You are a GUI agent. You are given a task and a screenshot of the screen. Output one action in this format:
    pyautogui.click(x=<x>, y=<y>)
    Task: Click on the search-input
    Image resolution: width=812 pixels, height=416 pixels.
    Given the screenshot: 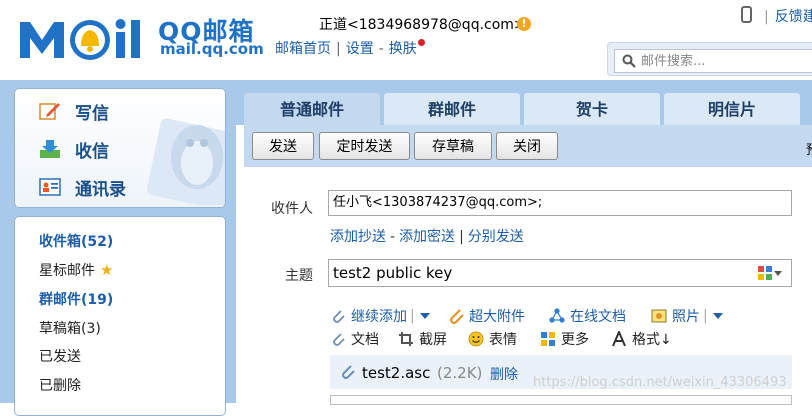 What is the action you would take?
    pyautogui.click(x=726, y=61)
    